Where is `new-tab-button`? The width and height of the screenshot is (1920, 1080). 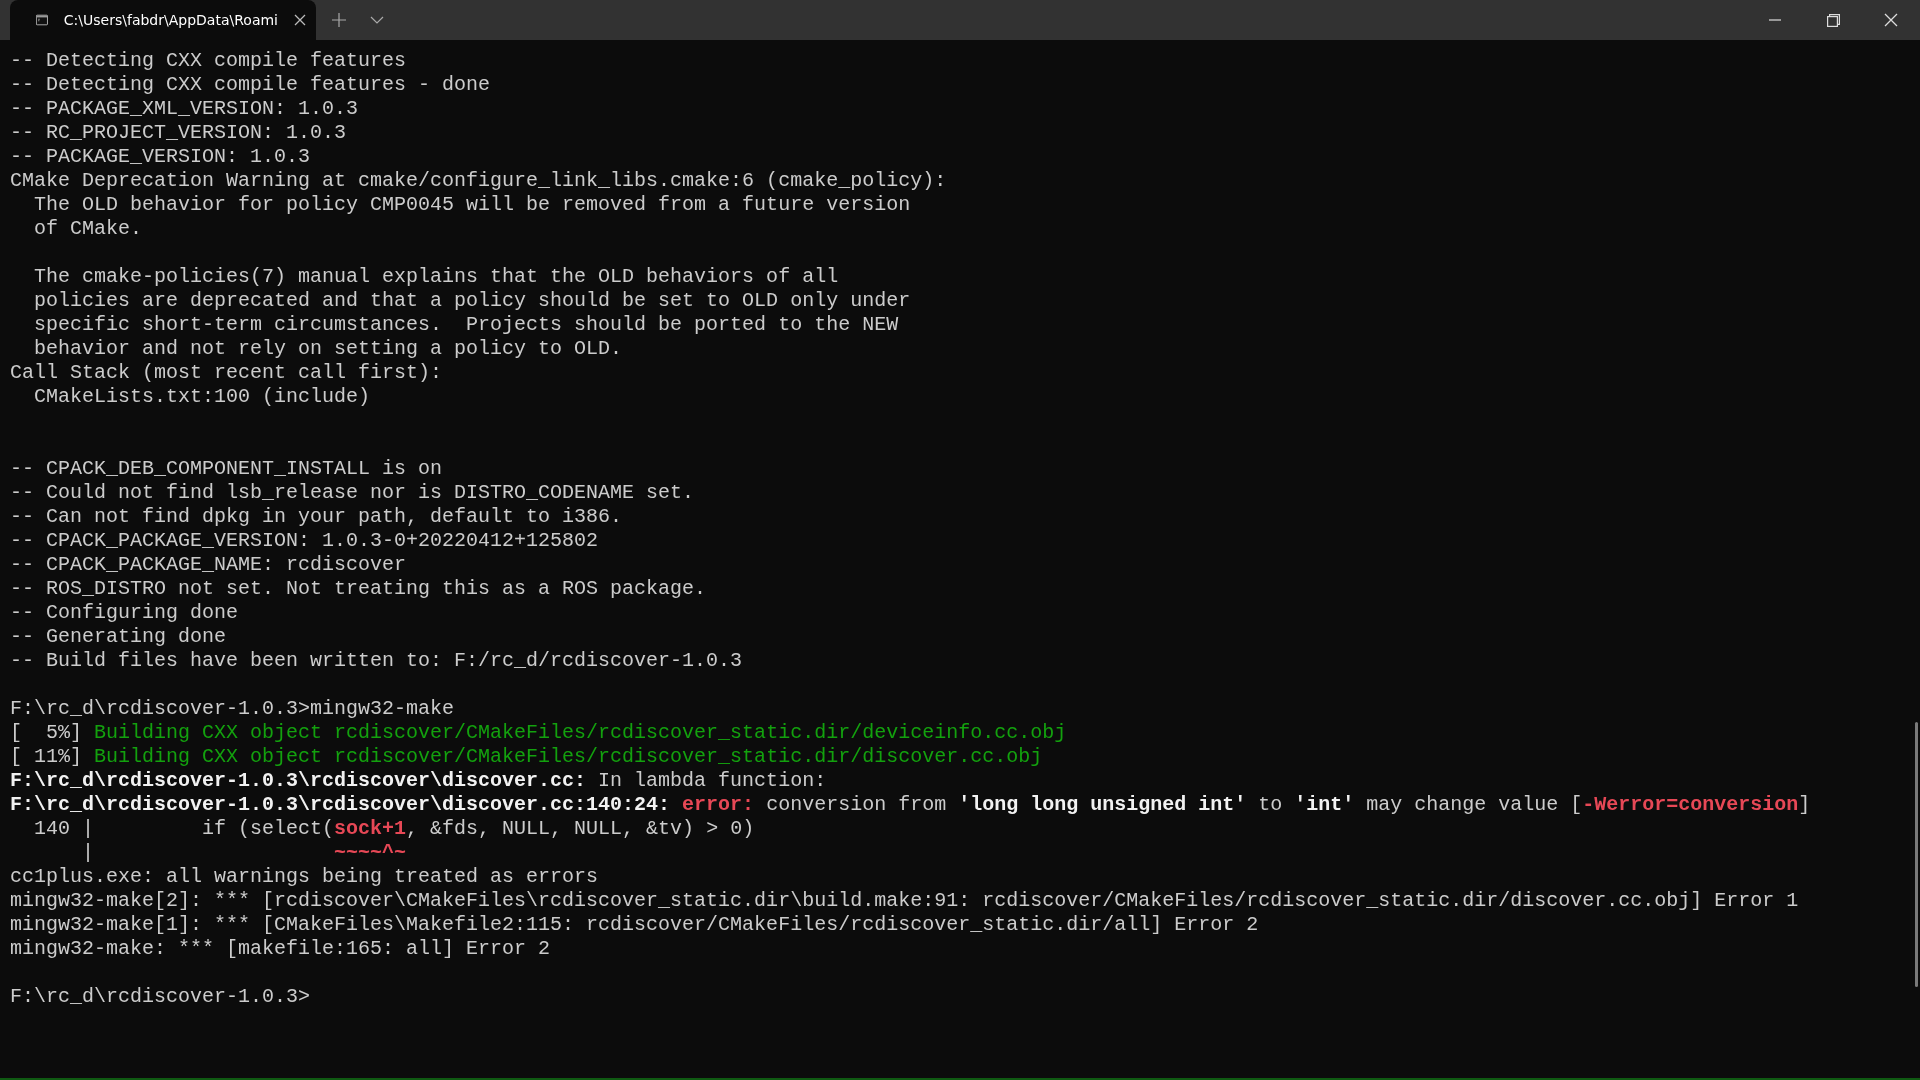
new-tab-button is located at coordinates (339, 20).